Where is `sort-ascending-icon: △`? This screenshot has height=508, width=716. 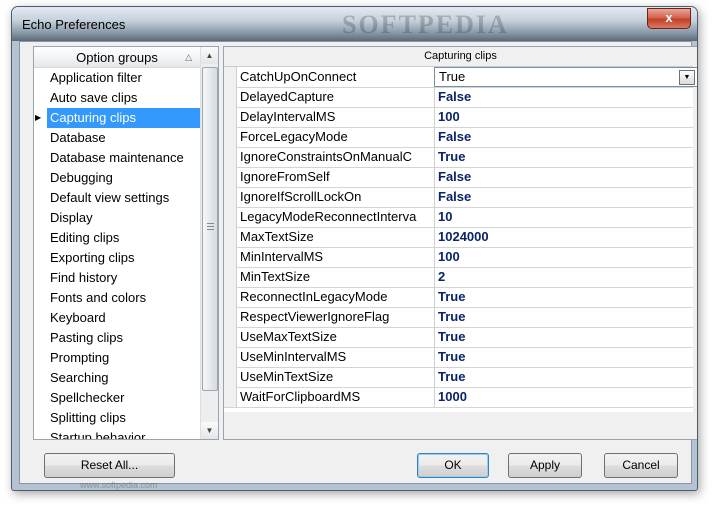
sort-ascending-icon: △ is located at coordinates (188, 57).